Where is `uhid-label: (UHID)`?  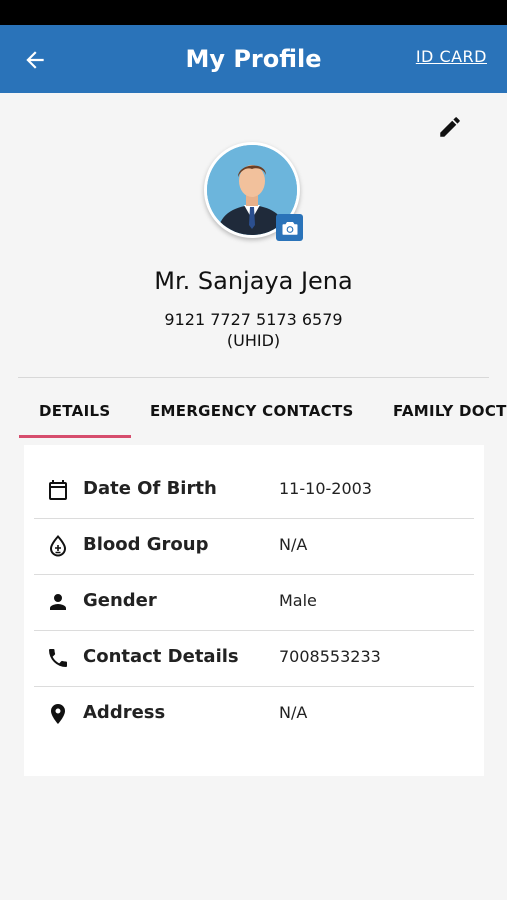 uhid-label: (UHID) is located at coordinates (253, 340).